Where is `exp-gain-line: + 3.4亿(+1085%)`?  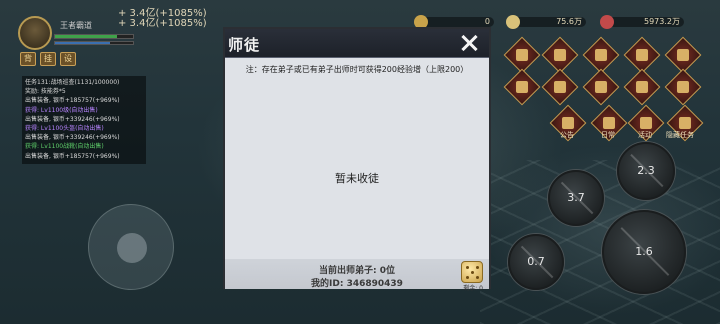
exp-gain-line: + 3.4亿(+1085%) is located at coordinates (162, 23).